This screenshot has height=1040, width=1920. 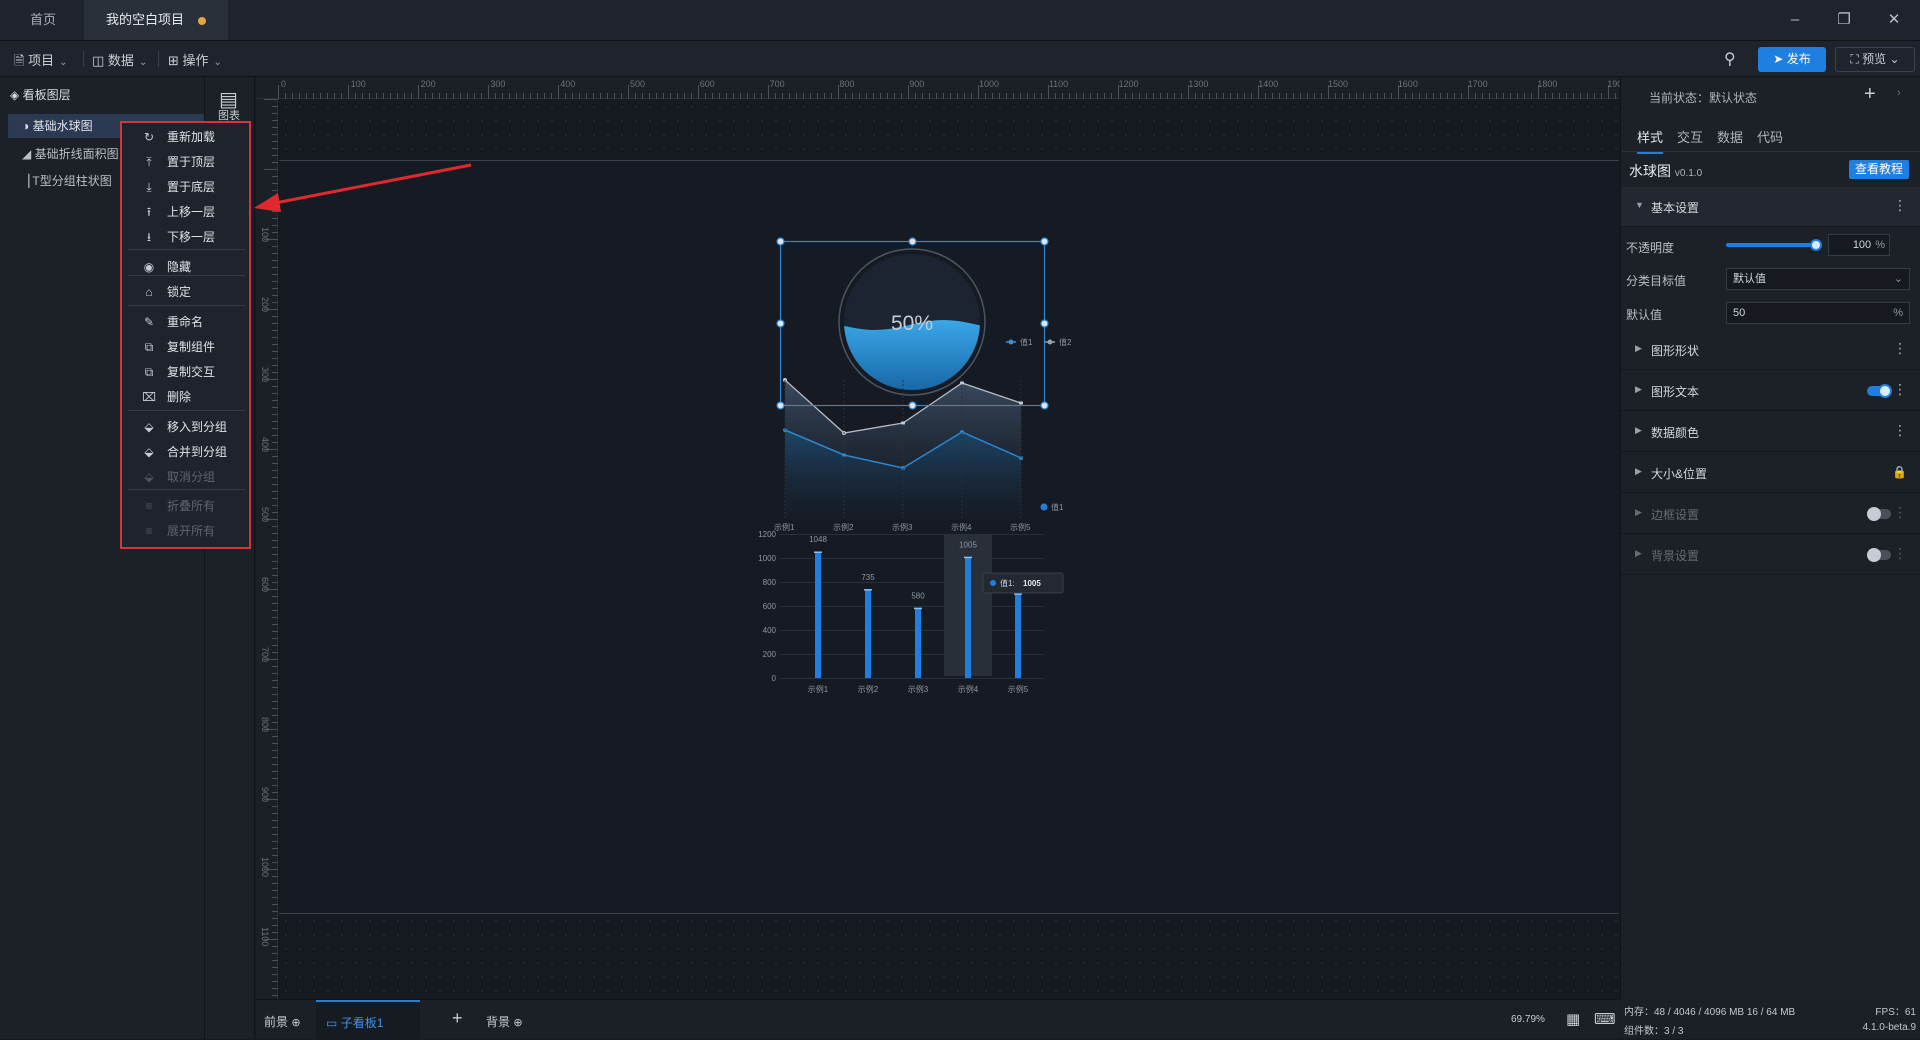 What do you see at coordinates (1573, 1019) in the screenshot?
I see `fit-screen-icon: ▦` at bounding box center [1573, 1019].